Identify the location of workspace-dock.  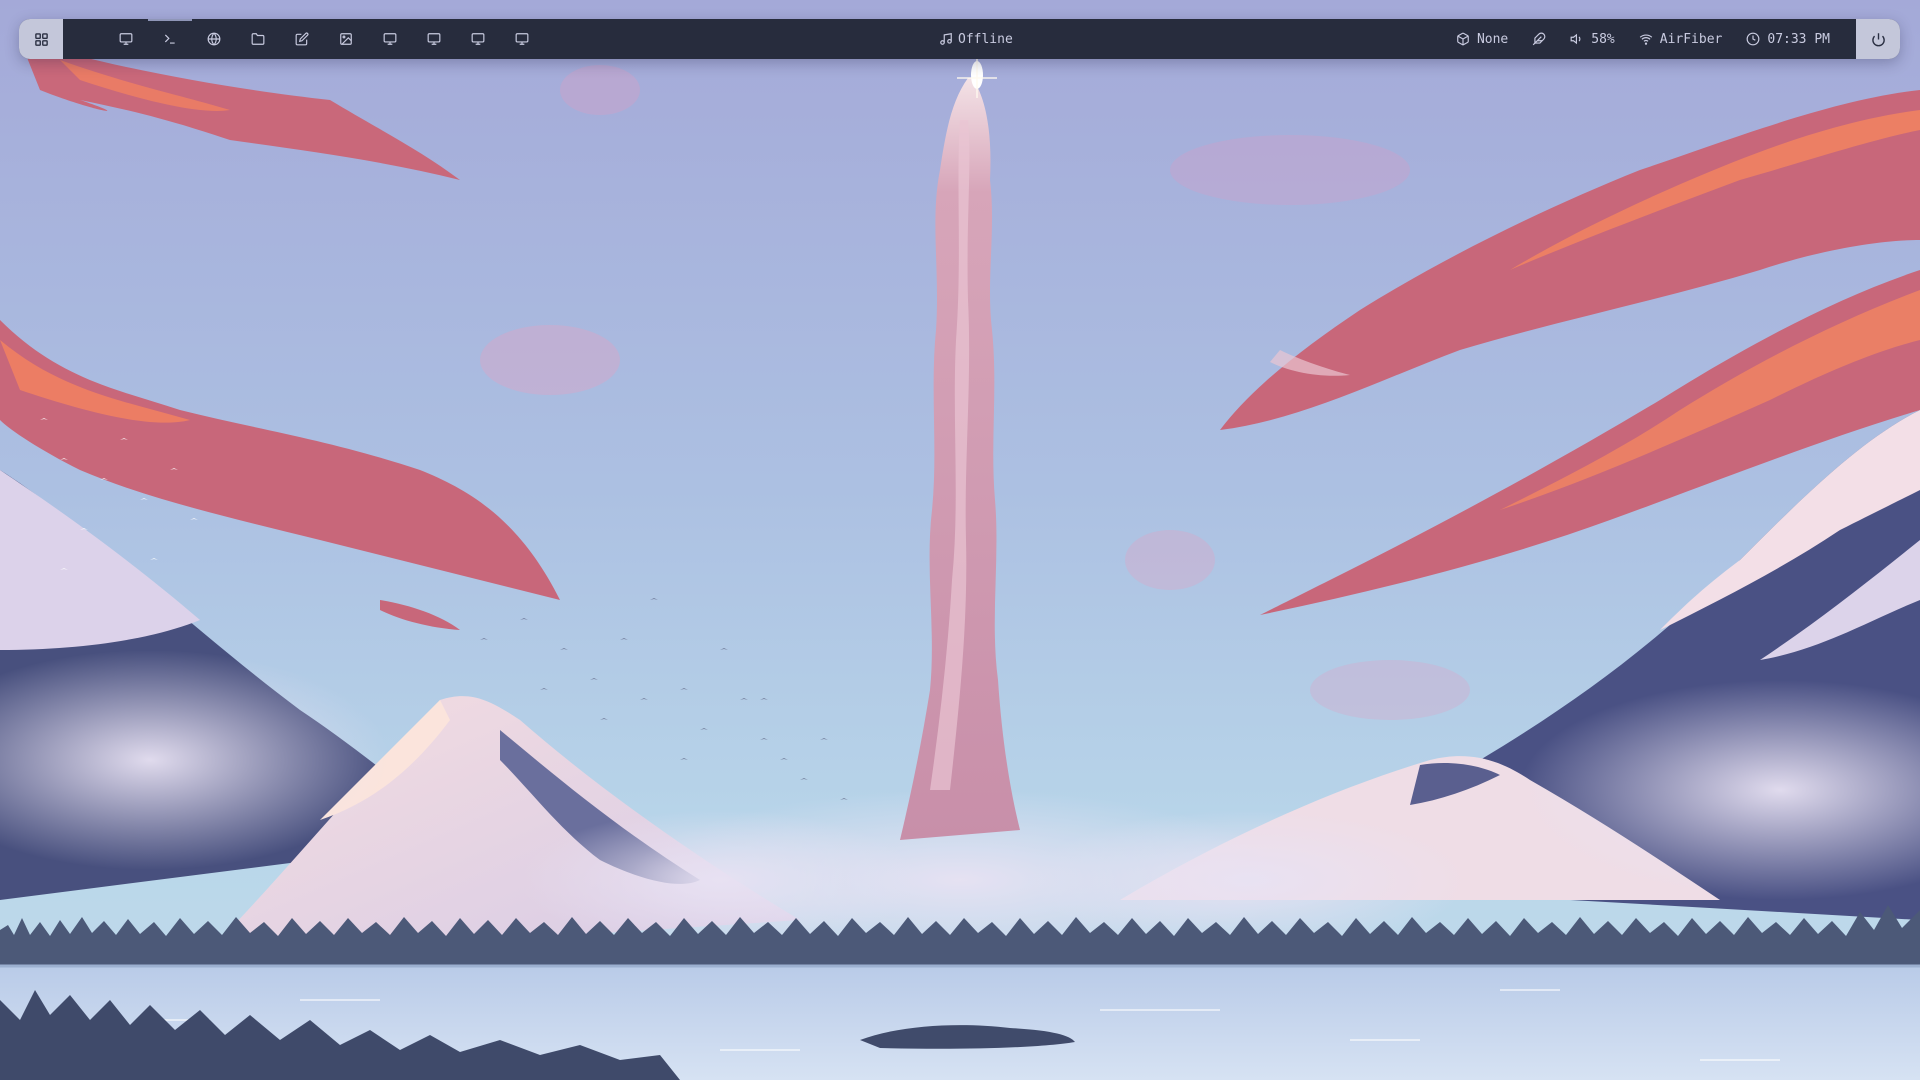
(324, 39).